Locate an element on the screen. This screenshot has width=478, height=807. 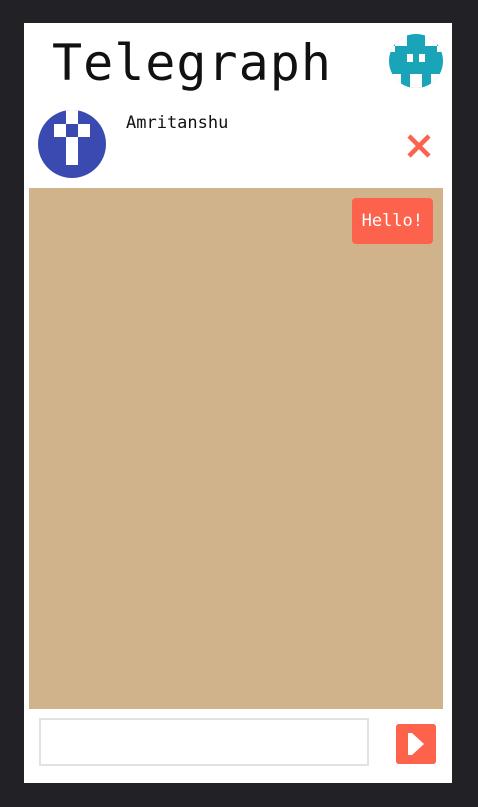
contact-name: Amritanshu is located at coordinates (177, 123).